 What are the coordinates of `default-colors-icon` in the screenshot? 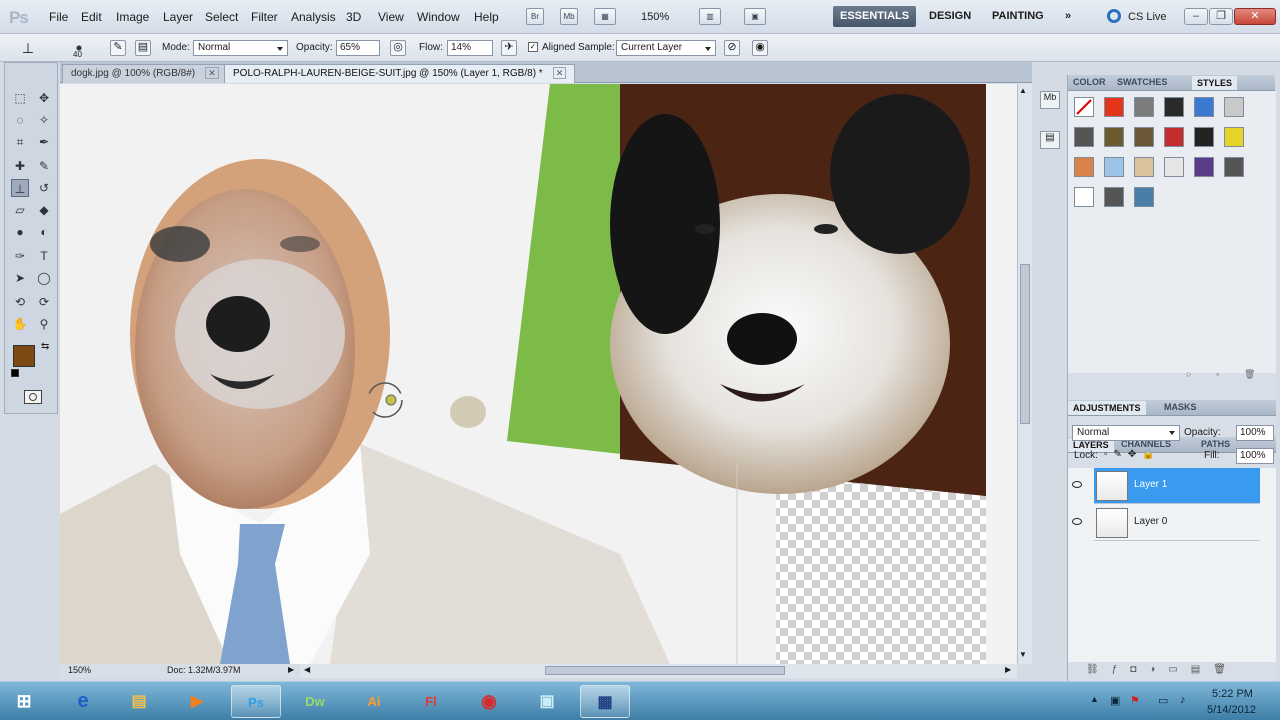 It's located at (15, 373).